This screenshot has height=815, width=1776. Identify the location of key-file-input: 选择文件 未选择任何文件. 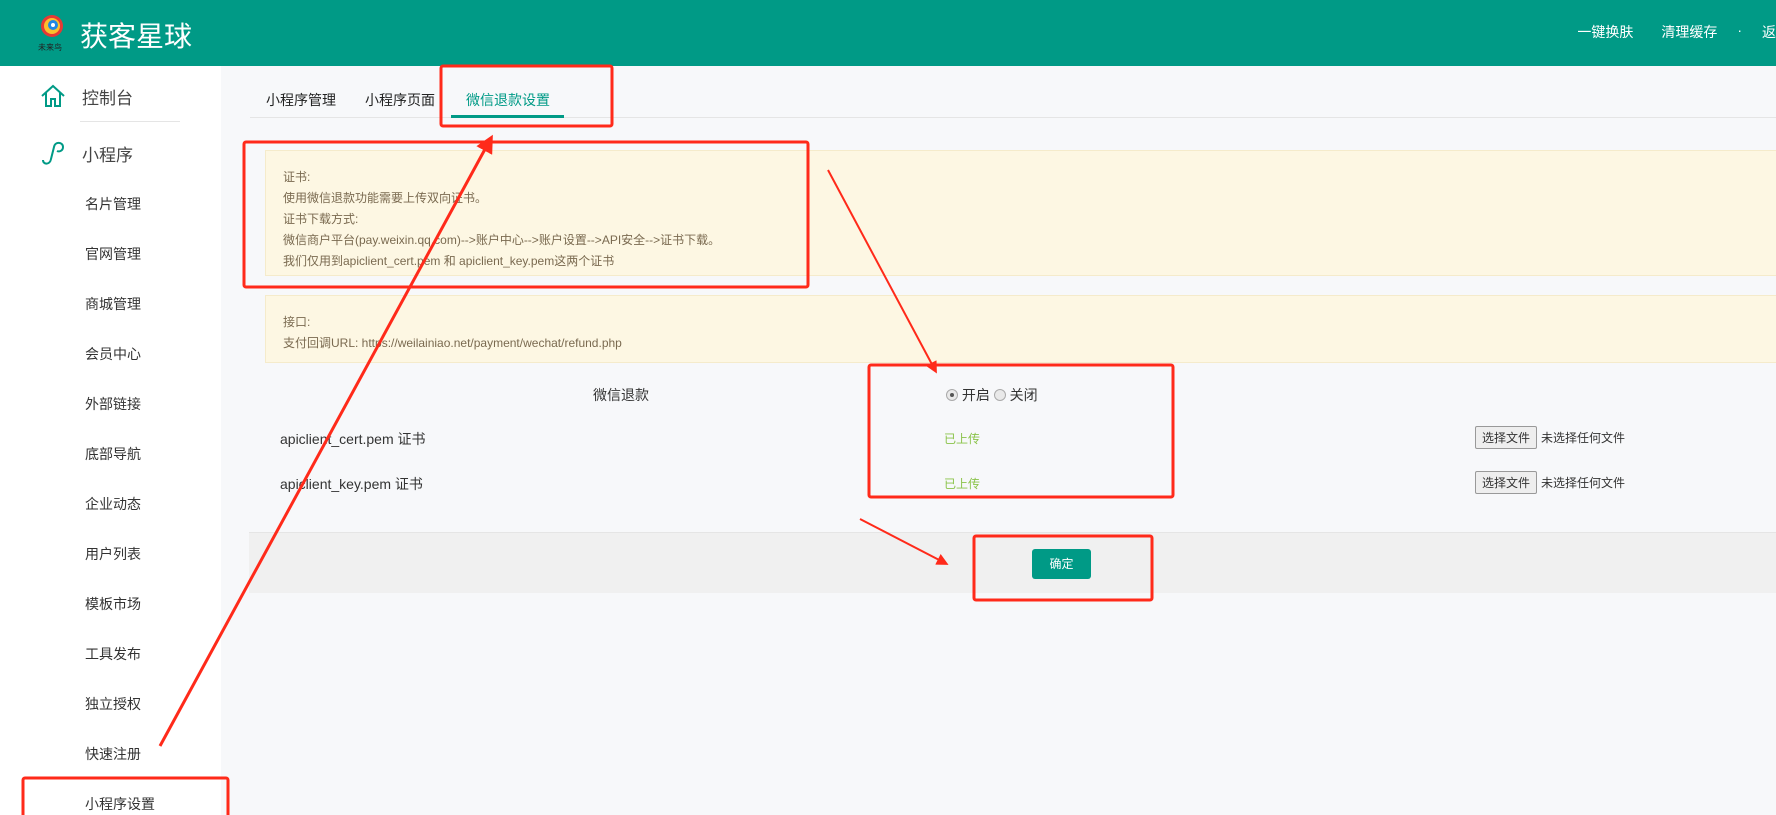
(1550, 482).